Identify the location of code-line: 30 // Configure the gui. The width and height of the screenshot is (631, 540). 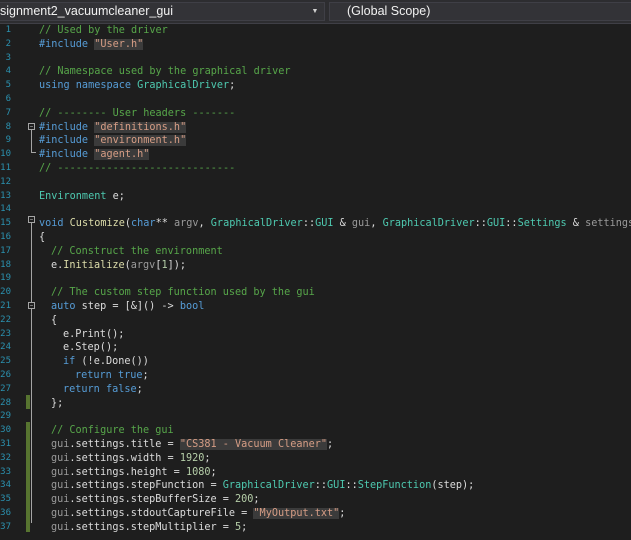
(315, 431).